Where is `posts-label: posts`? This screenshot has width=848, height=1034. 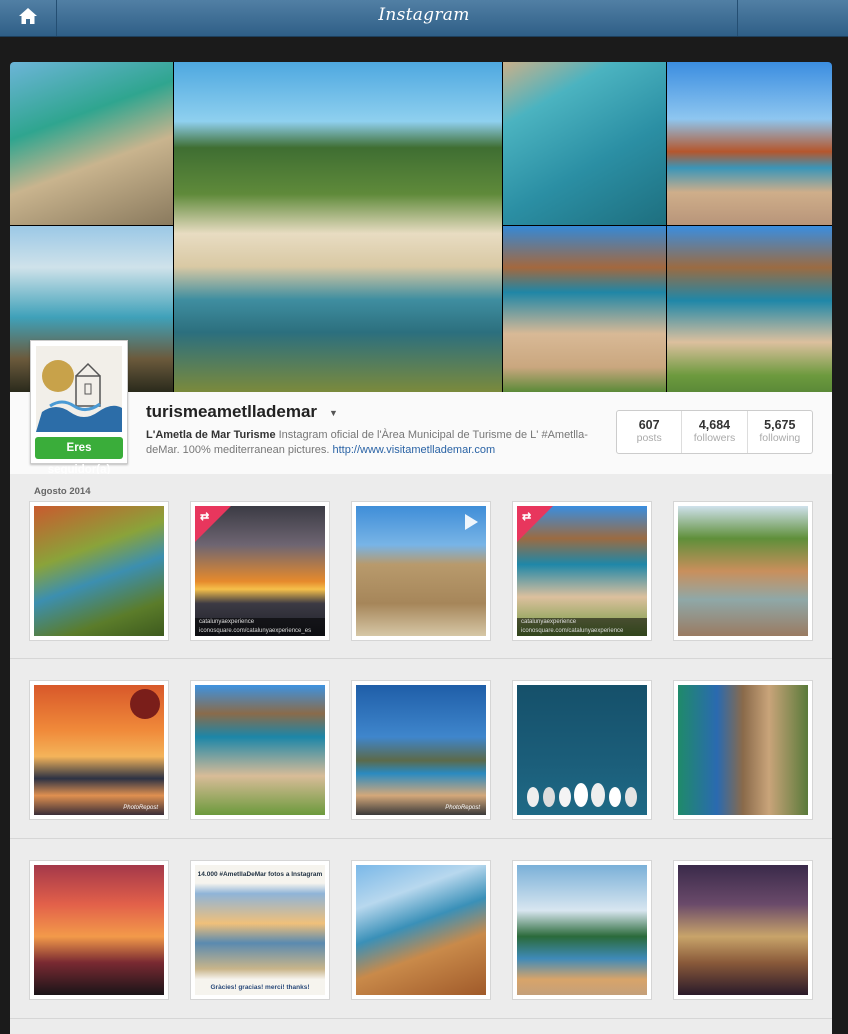
posts-label: posts is located at coordinates (649, 438).